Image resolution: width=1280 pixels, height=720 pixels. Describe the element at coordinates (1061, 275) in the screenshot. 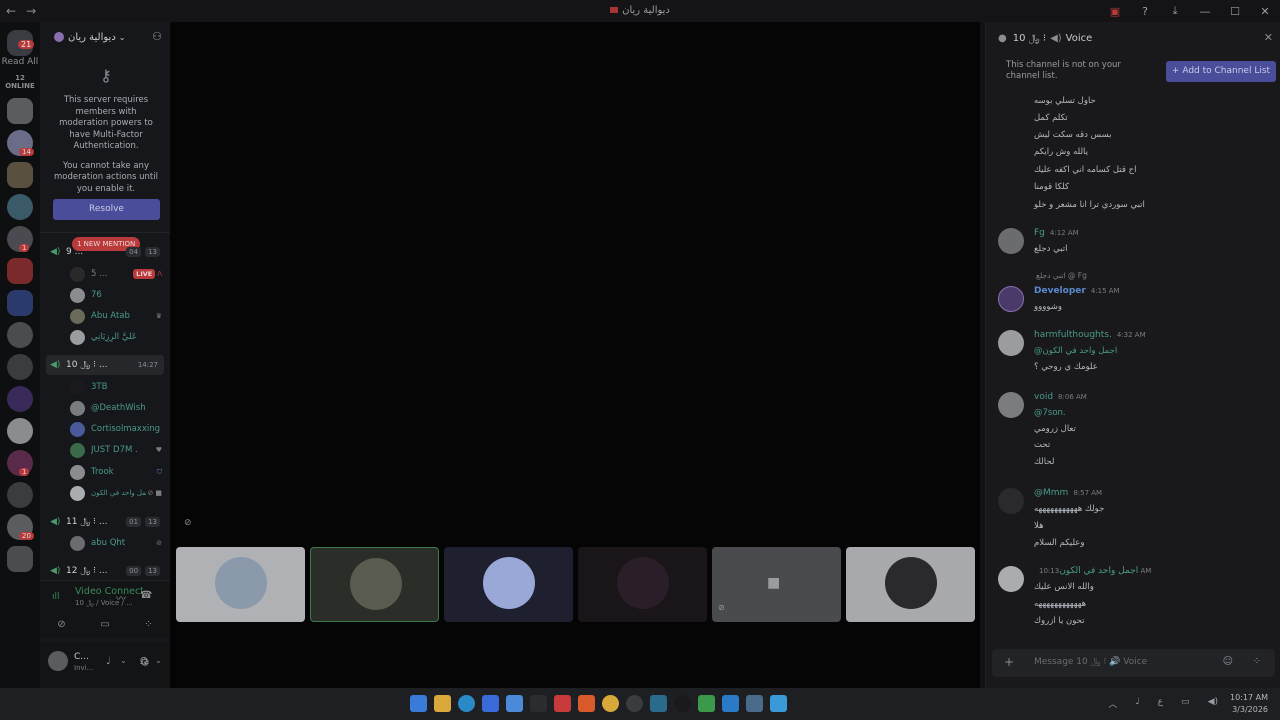

I see `reply-preview: اتبي دجلع @ Fg` at that location.